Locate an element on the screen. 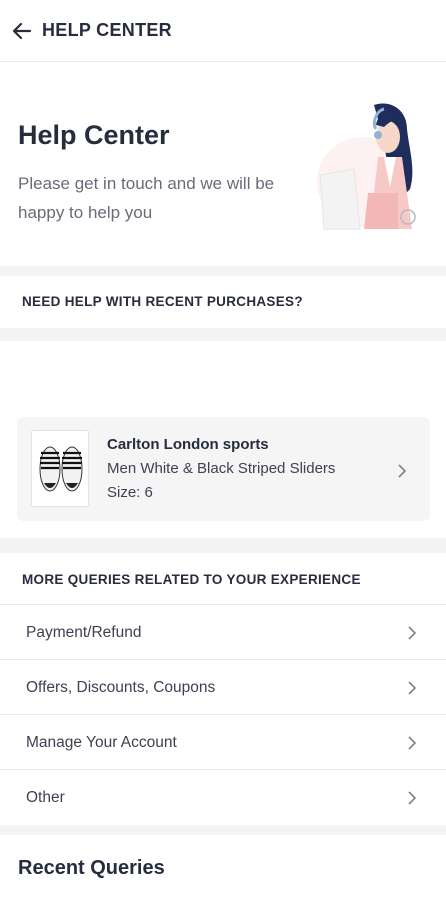 The width and height of the screenshot is (446, 897). query-item-manage-account: Manage Your Account is located at coordinates (223, 742).